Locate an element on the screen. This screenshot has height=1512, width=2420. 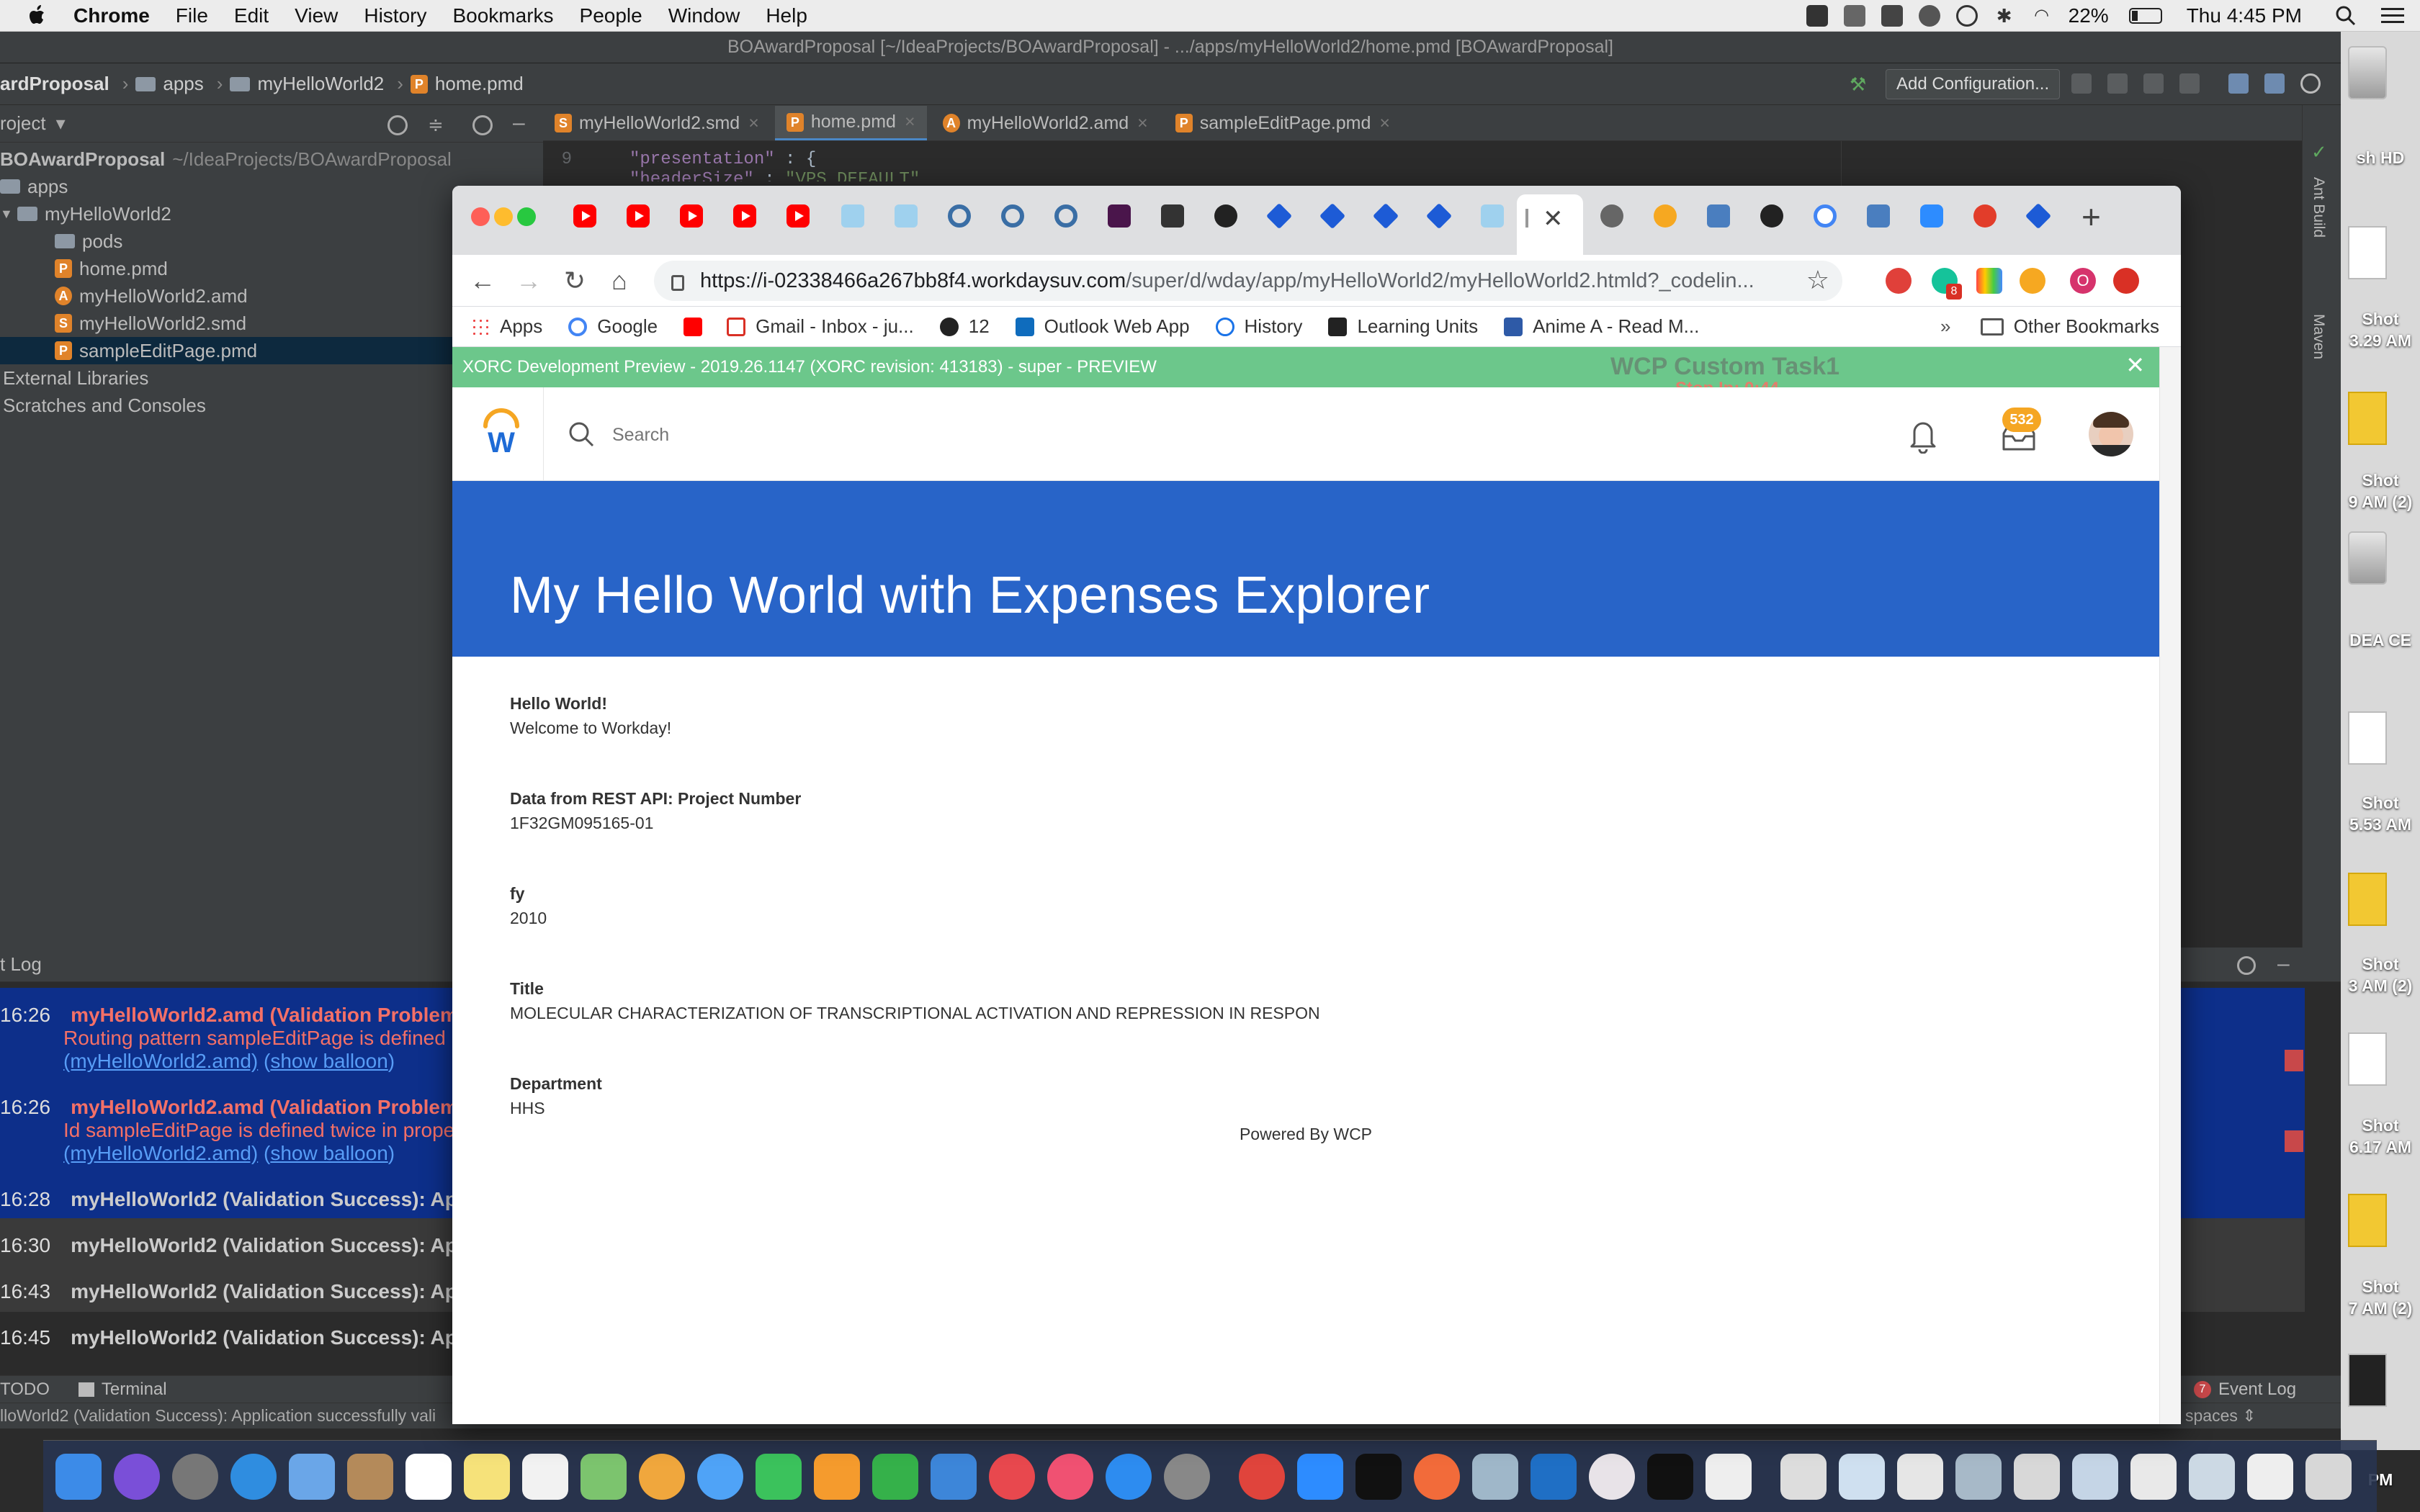
video-tray-icon is located at coordinates (1817, 16).